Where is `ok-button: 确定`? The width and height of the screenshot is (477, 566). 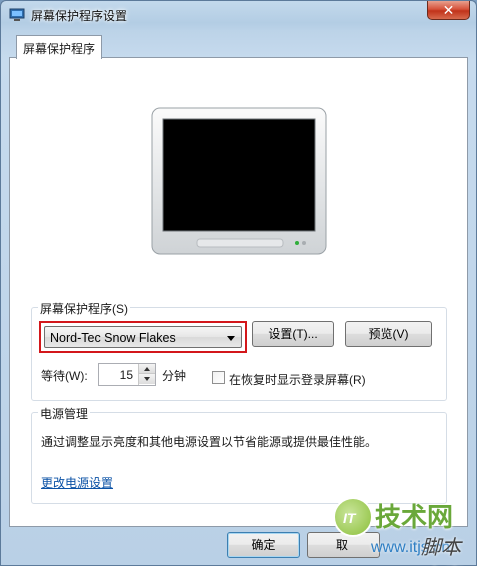
ok-button: 确定 is located at coordinates (263, 545).